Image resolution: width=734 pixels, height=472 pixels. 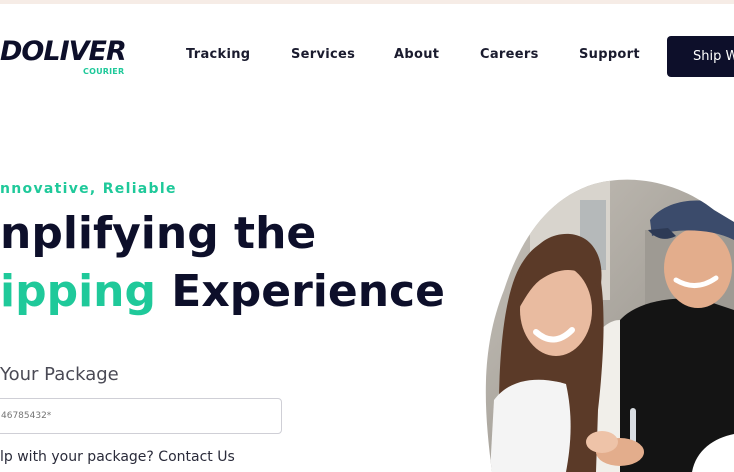 I want to click on headline-line-2: Experience, so click(x=300, y=291).